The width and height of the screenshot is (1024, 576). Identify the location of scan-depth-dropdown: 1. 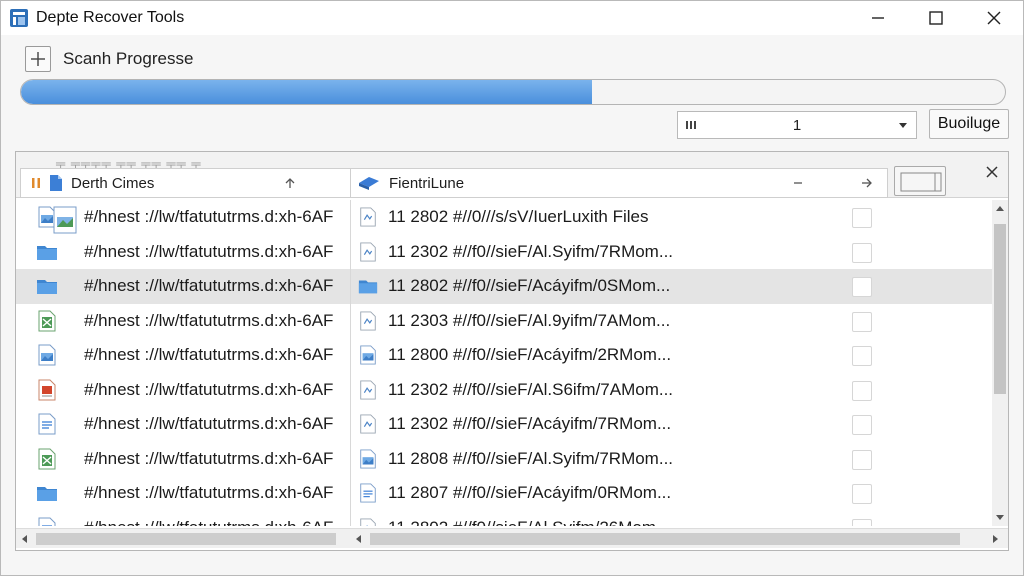
(797, 125).